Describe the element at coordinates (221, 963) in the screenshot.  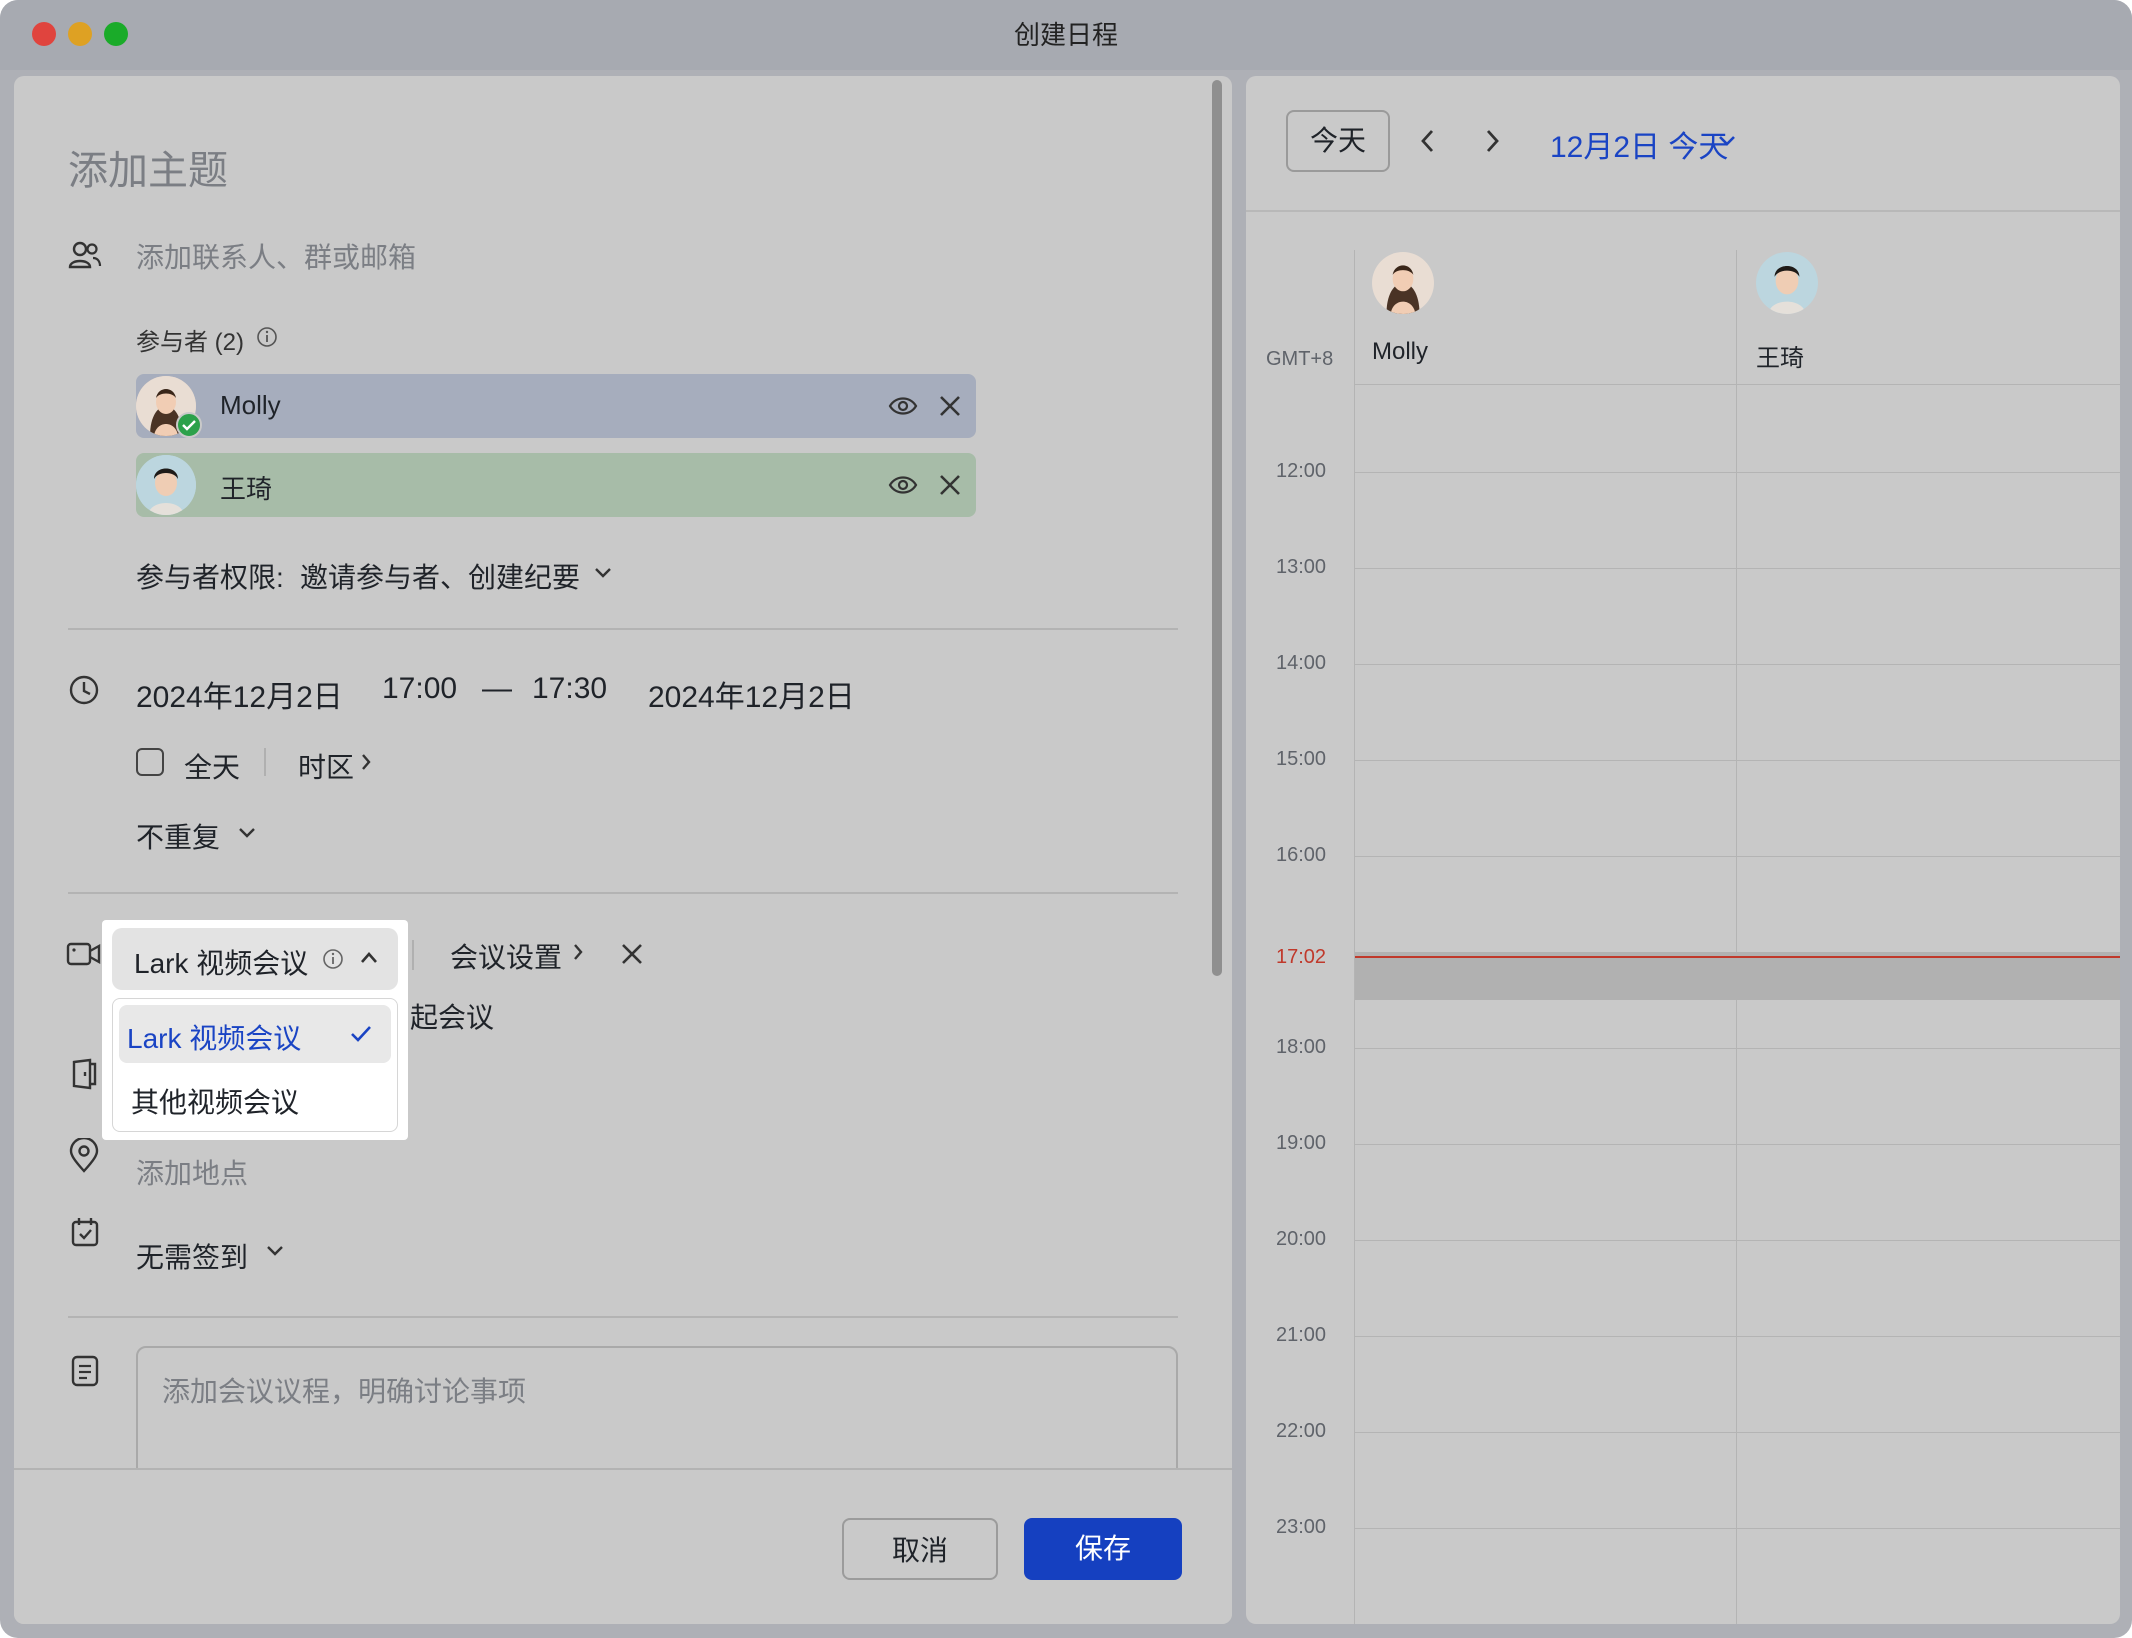
I see `video-provider-selected: Lark 视频会议` at that location.